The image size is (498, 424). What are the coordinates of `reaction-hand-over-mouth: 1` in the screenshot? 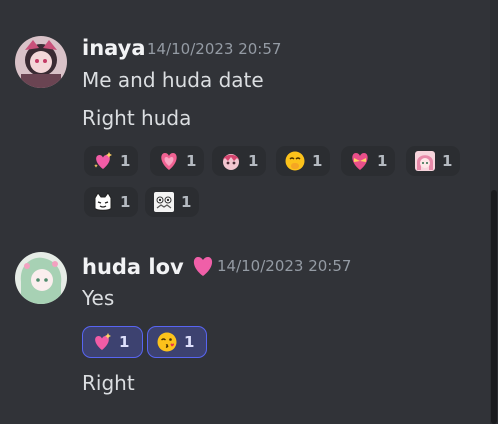 It's located at (303, 161).